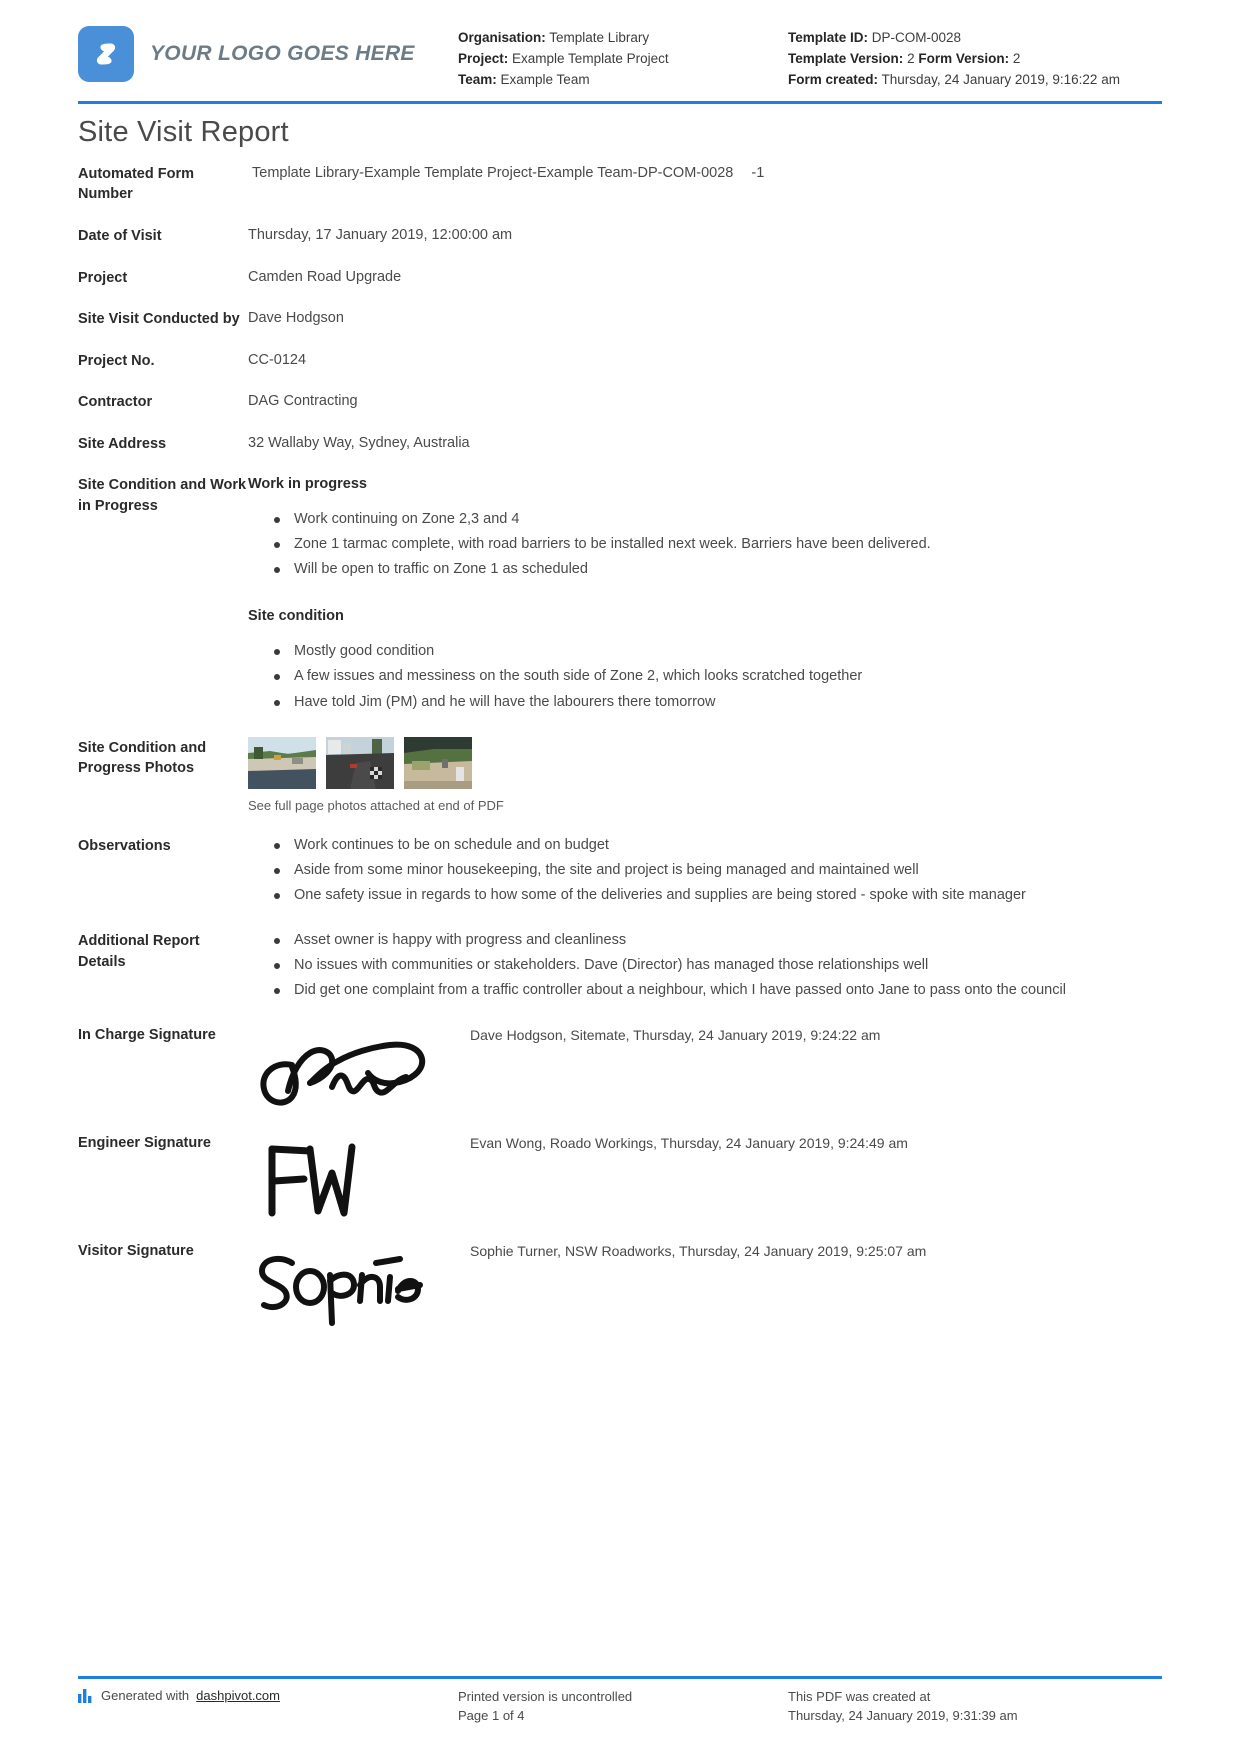 This screenshot has width=1240, height=1754. Describe the element at coordinates (620, 319) in the screenshot. I see `field-row-conducted-by: Site Visit Conducted by Dave Hodgson` at that location.